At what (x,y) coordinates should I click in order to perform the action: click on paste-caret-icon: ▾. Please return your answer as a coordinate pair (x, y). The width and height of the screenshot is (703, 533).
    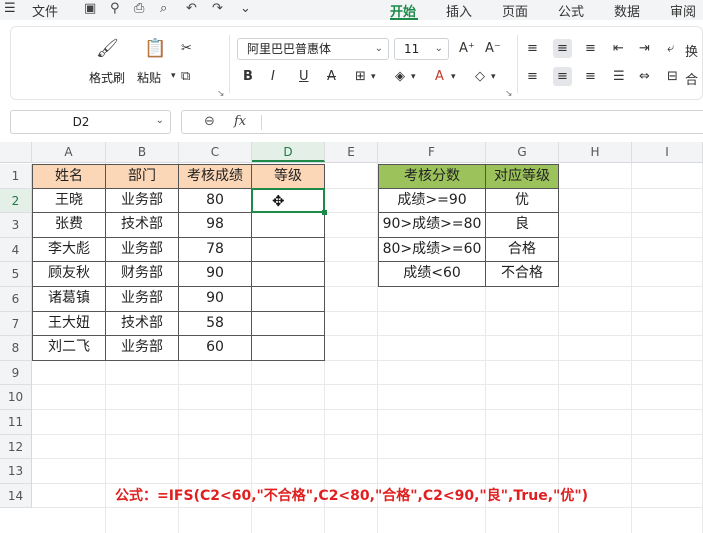
    Looking at the image, I should click on (173, 76).